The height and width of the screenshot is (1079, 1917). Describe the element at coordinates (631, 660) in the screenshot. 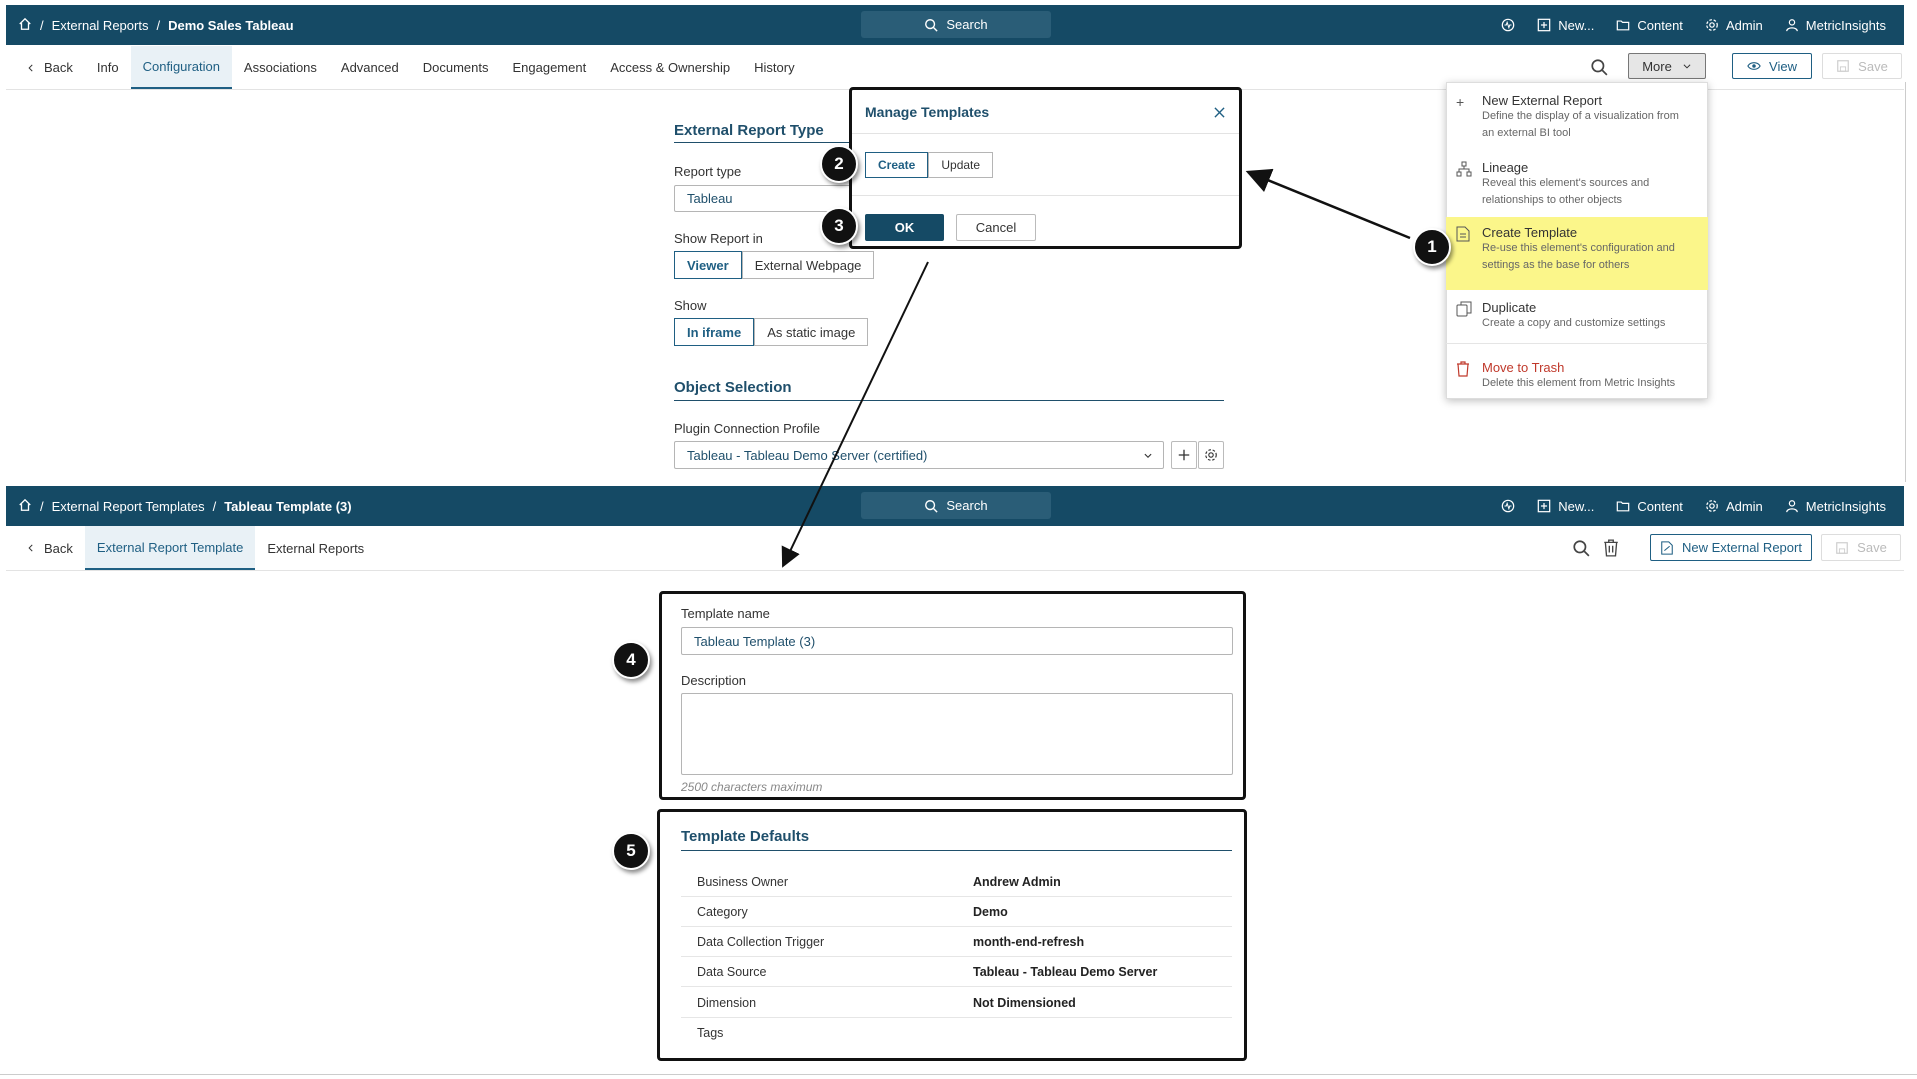

I see `callout-4: 4` at that location.